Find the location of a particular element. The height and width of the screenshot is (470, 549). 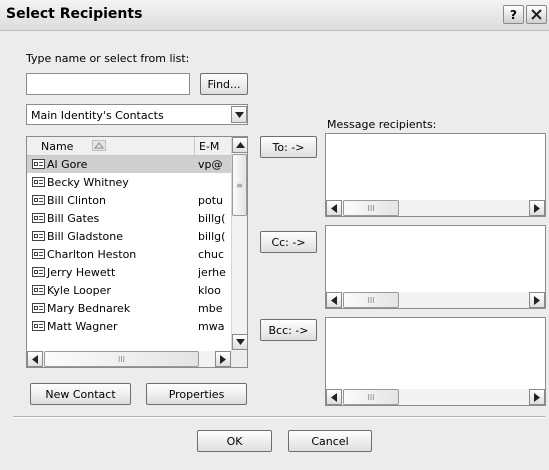

contact-email: vp@ is located at coordinates (210, 164).